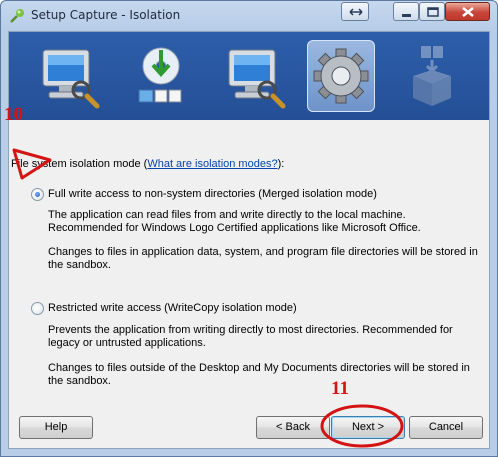 The height and width of the screenshot is (457, 498). Describe the element at coordinates (37, 308) in the screenshot. I see `writecopy-isolation-radio` at that location.